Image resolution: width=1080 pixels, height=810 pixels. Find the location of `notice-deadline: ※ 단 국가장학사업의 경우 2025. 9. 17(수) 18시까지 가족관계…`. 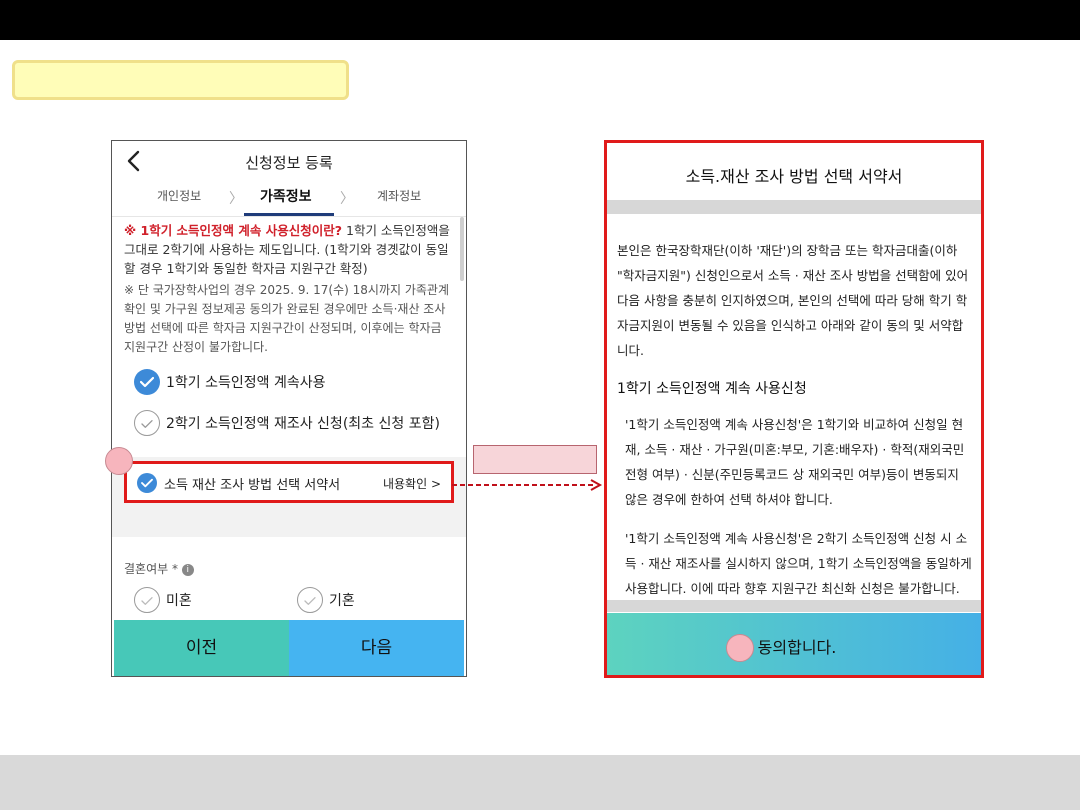

notice-deadline: ※ 단 국가장학사업의 경우 2025. 9. 17(수) 18시까지 가족관계… is located at coordinates (286, 318).